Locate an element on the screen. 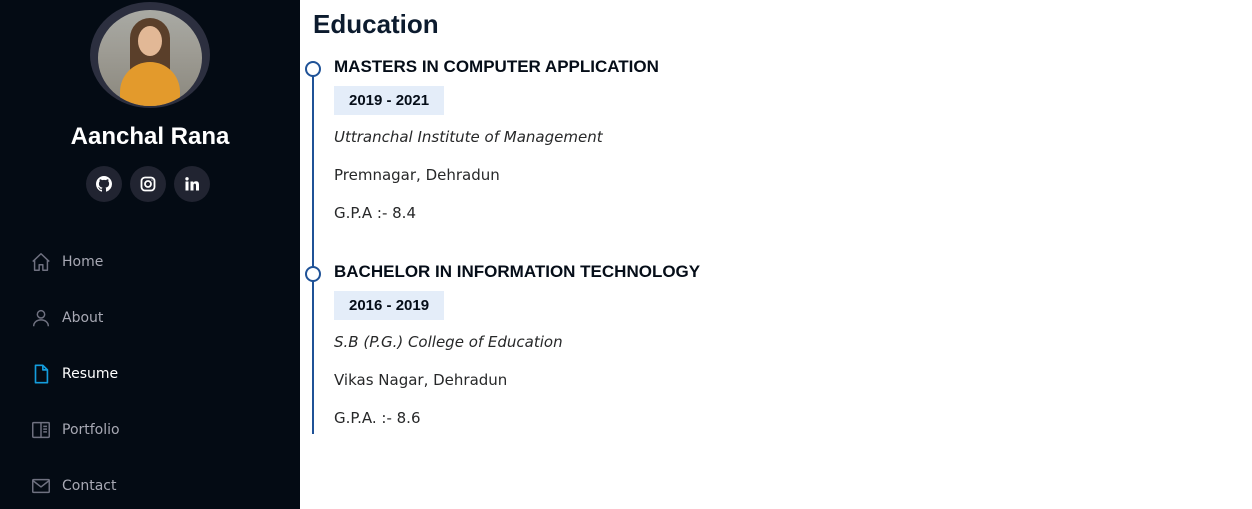 The image size is (1252, 509). nav-label: Home is located at coordinates (83, 262).